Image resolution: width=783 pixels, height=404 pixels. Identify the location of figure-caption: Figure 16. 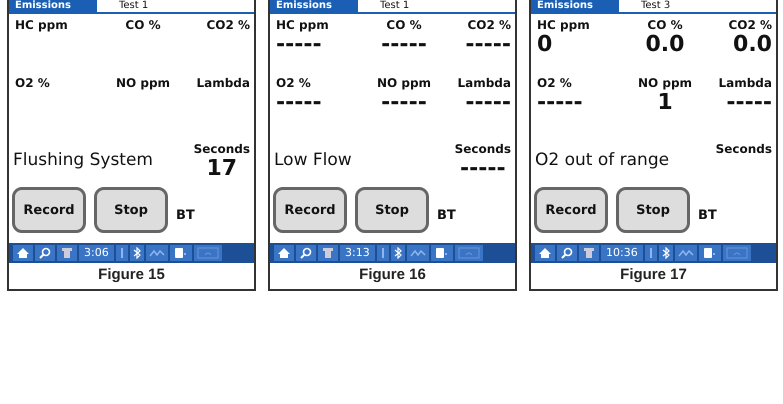
(392, 275).